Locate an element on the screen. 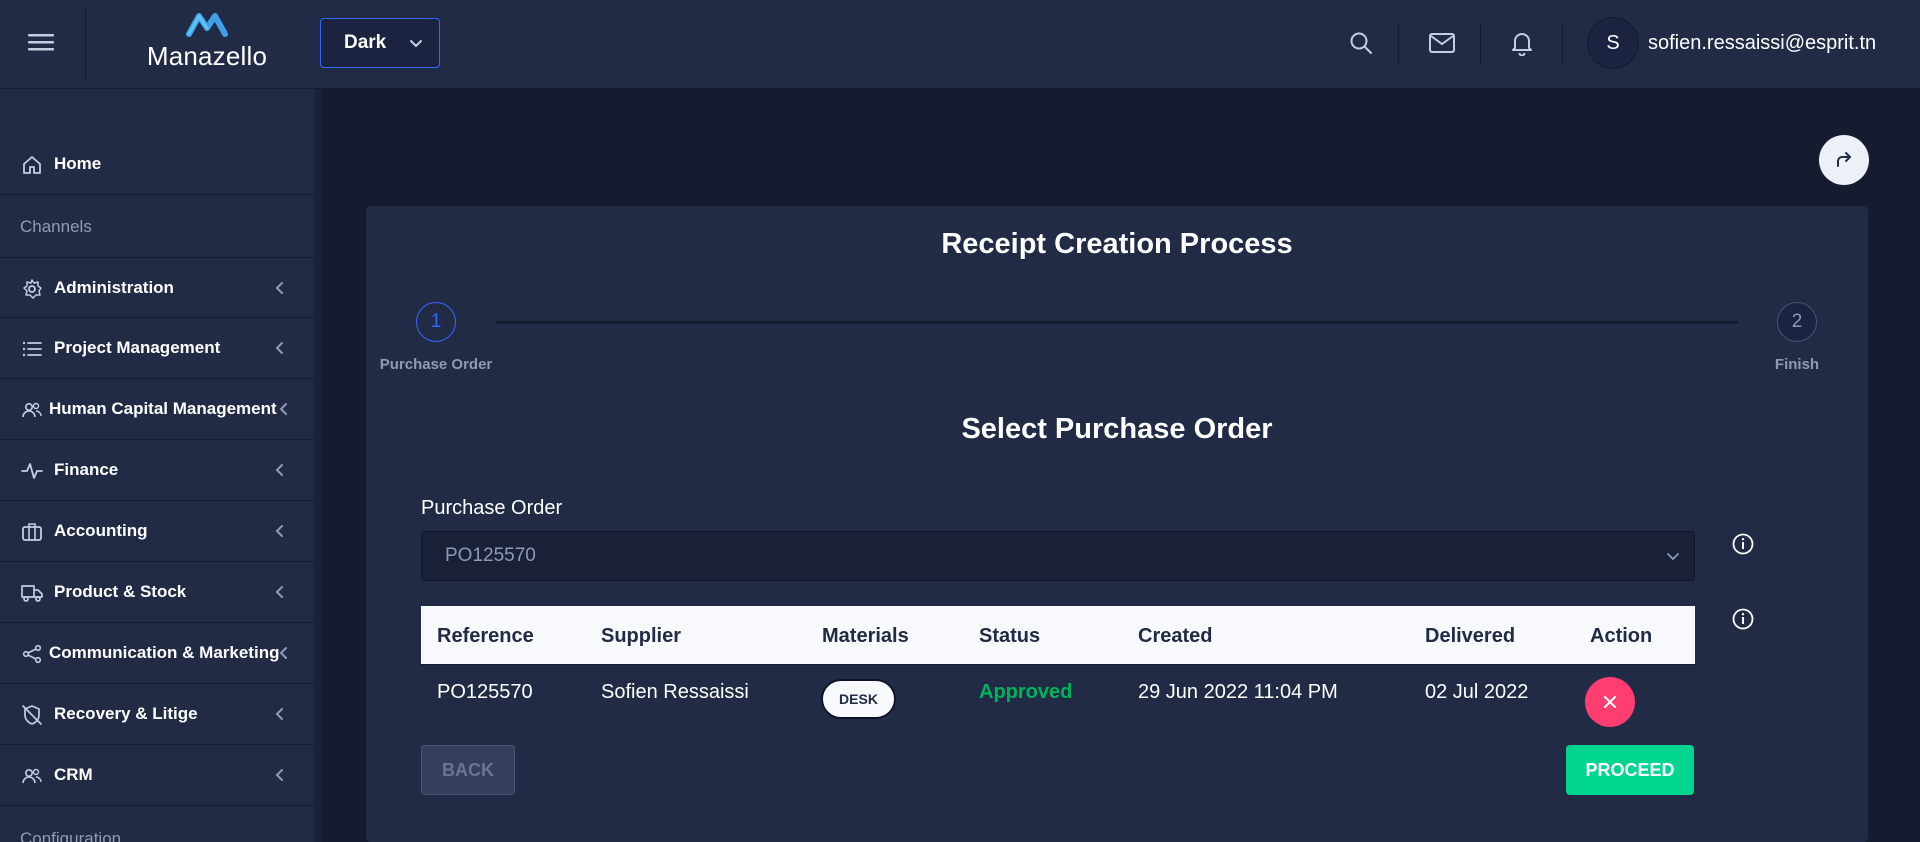 The height and width of the screenshot is (842, 1920). user-avatar: S is located at coordinates (1613, 43).